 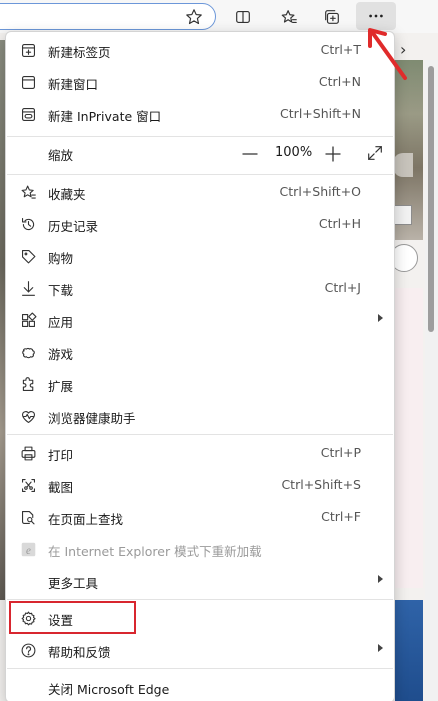 What do you see at coordinates (376, 16) in the screenshot?
I see `more-icon` at bounding box center [376, 16].